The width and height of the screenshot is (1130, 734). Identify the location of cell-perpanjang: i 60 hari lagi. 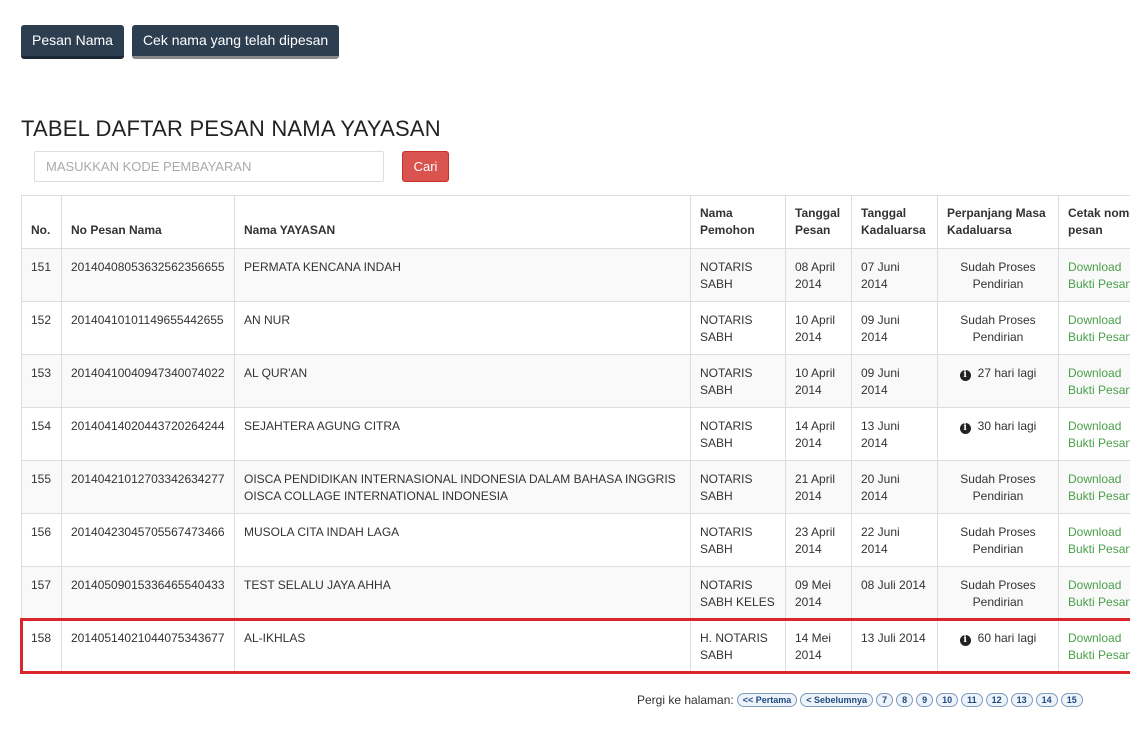
(998, 646).